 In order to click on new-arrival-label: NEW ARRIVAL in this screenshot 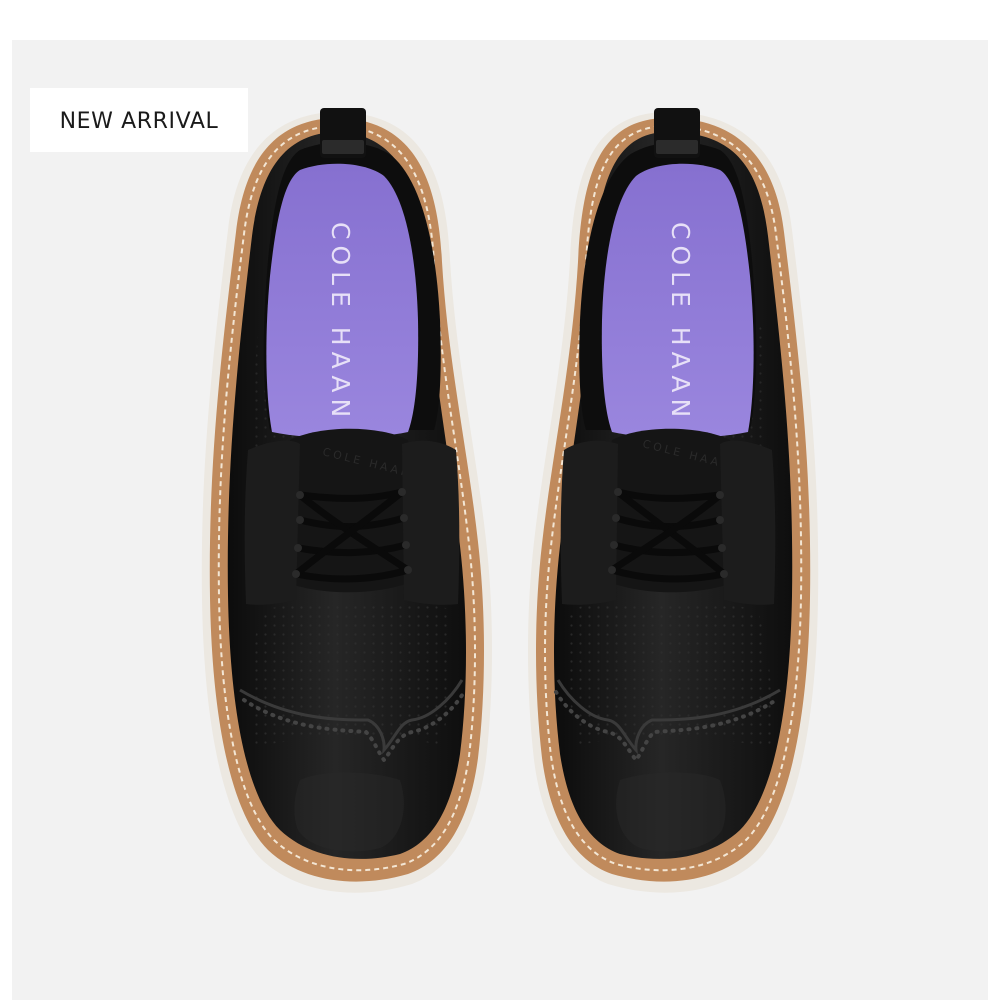, I will do `click(139, 121)`.